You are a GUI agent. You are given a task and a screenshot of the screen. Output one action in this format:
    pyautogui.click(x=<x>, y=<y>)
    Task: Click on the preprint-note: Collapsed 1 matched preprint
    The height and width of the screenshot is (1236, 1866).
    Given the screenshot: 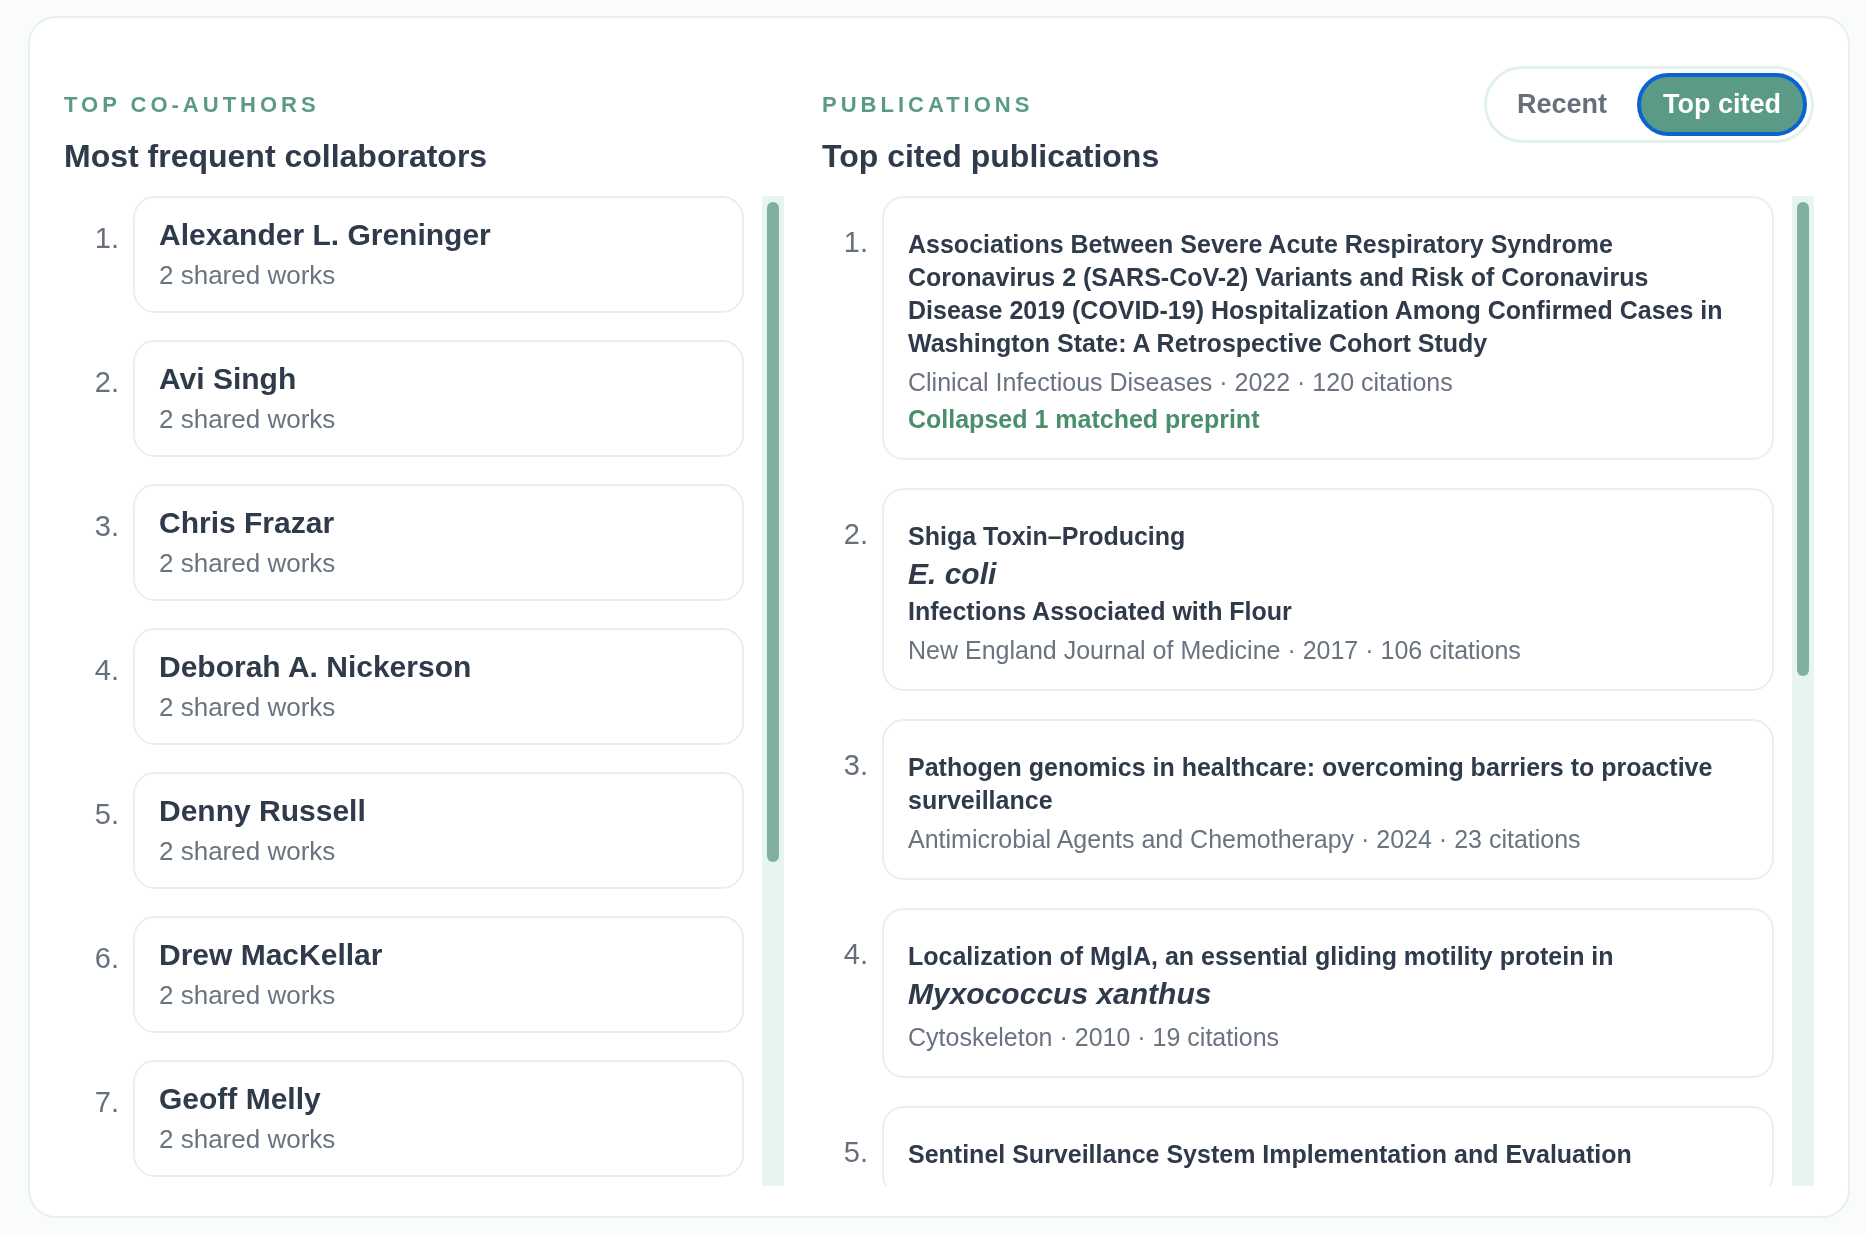 What is the action you would take?
    pyautogui.click(x=1084, y=419)
    